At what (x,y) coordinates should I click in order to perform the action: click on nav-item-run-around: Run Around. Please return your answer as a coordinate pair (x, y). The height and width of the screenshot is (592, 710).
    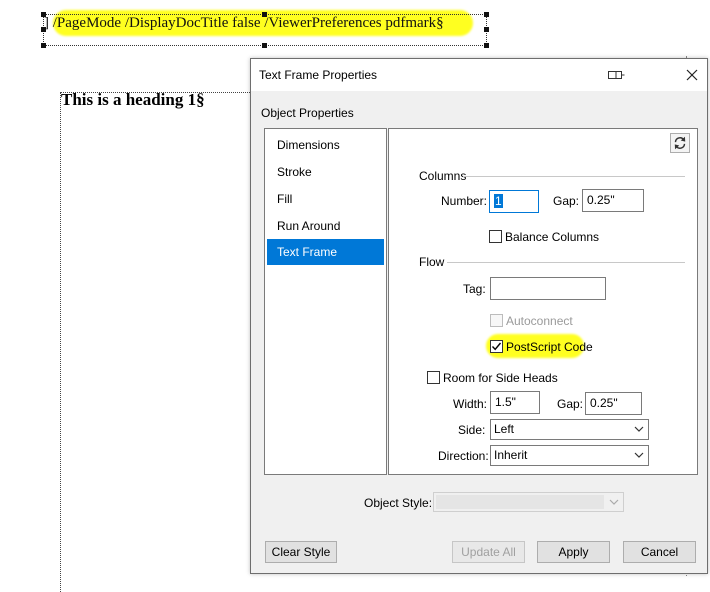
    Looking at the image, I should click on (325, 226).